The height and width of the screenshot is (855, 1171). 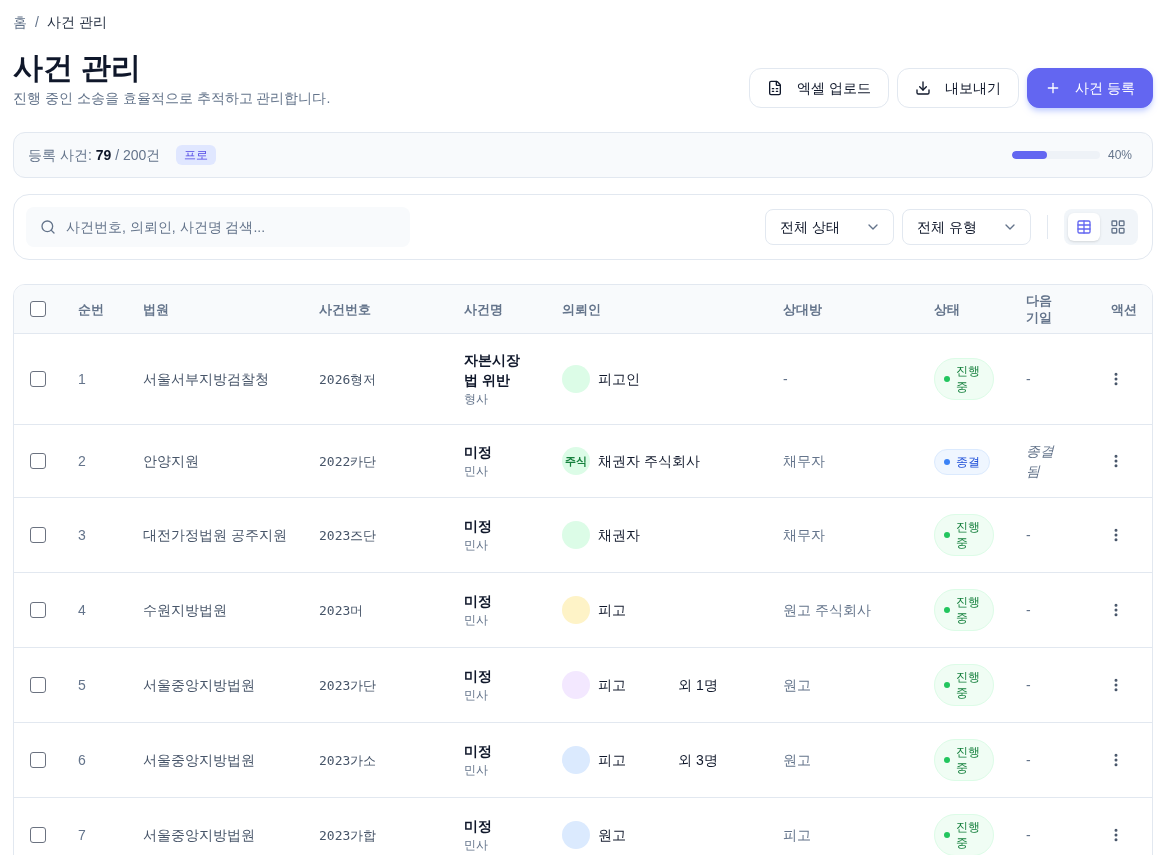 I want to click on row-number: 6, so click(x=82, y=760).